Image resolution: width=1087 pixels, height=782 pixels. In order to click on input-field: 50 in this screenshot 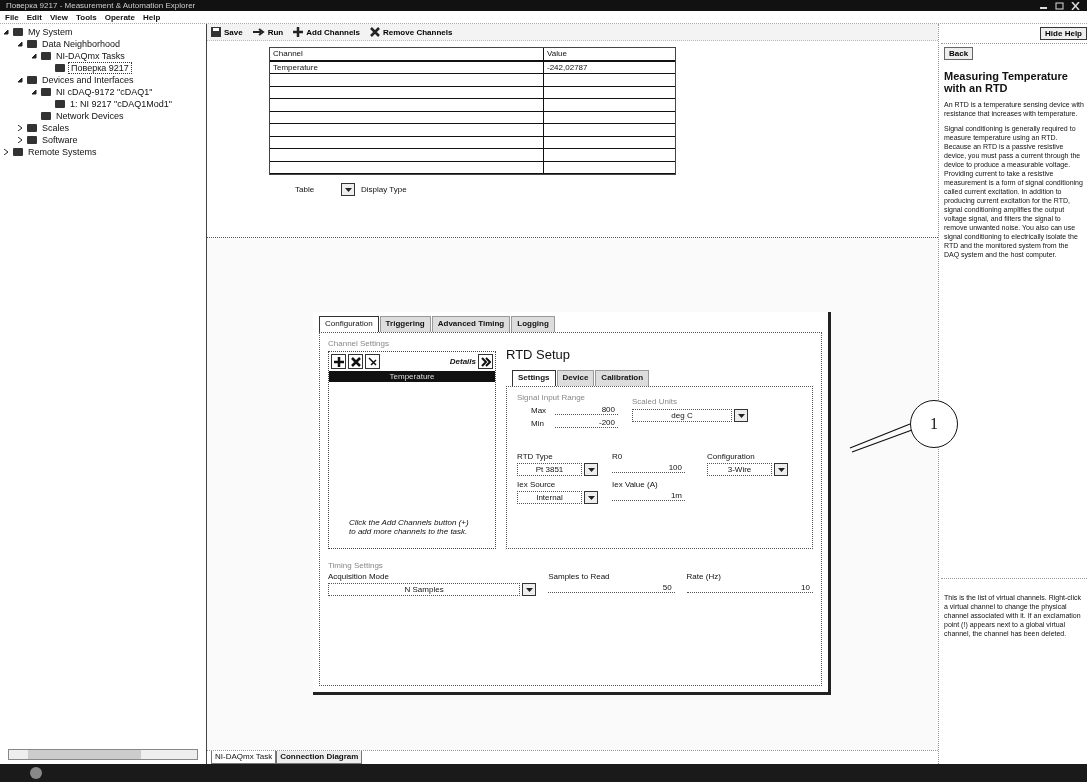, I will do `click(611, 588)`.